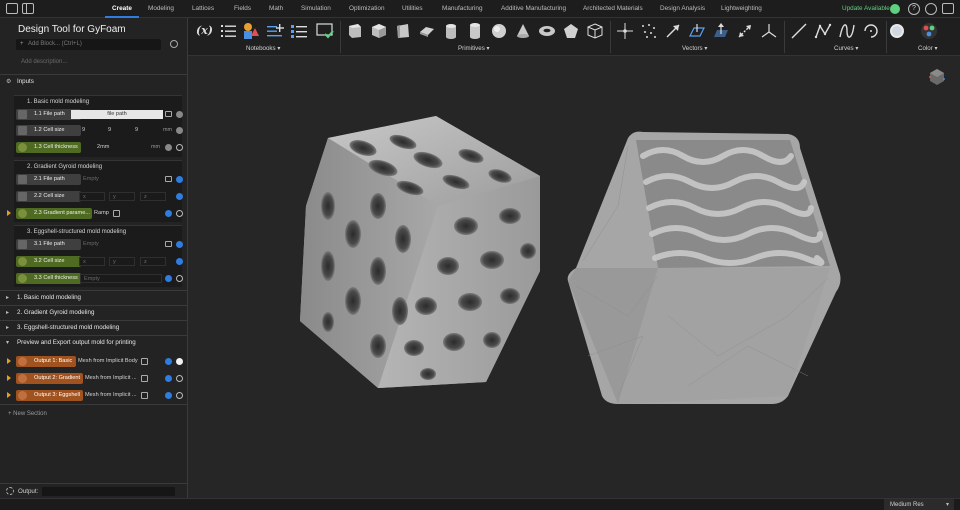 The height and width of the screenshot is (510, 960). Describe the element at coordinates (451, 31) in the screenshot. I see `cylinder-icon` at that location.